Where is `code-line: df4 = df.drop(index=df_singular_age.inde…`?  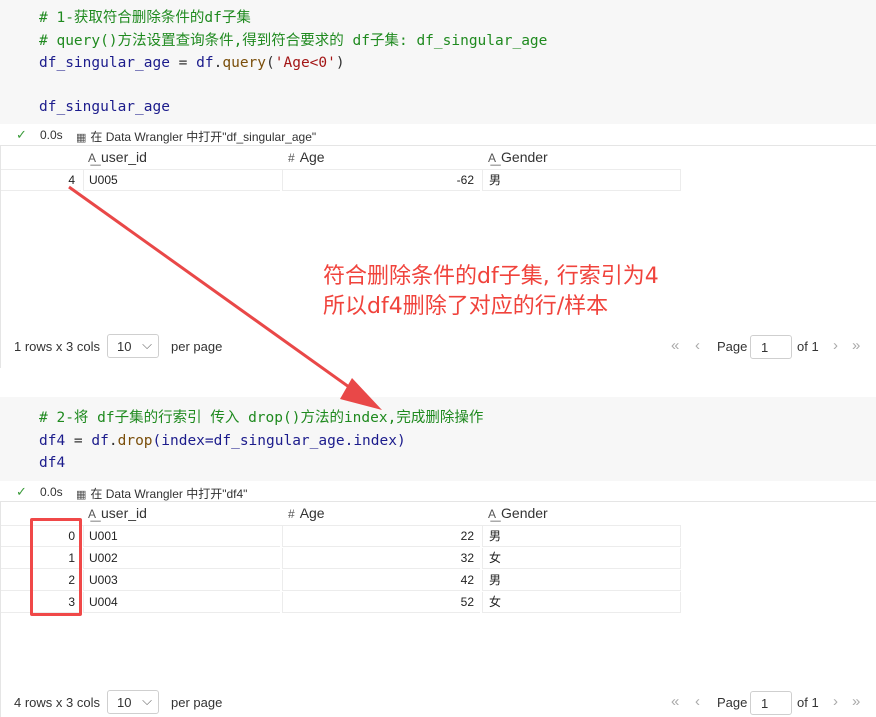 code-line: df4 = df.drop(index=df_singular_age.inde… is located at coordinates (222, 441).